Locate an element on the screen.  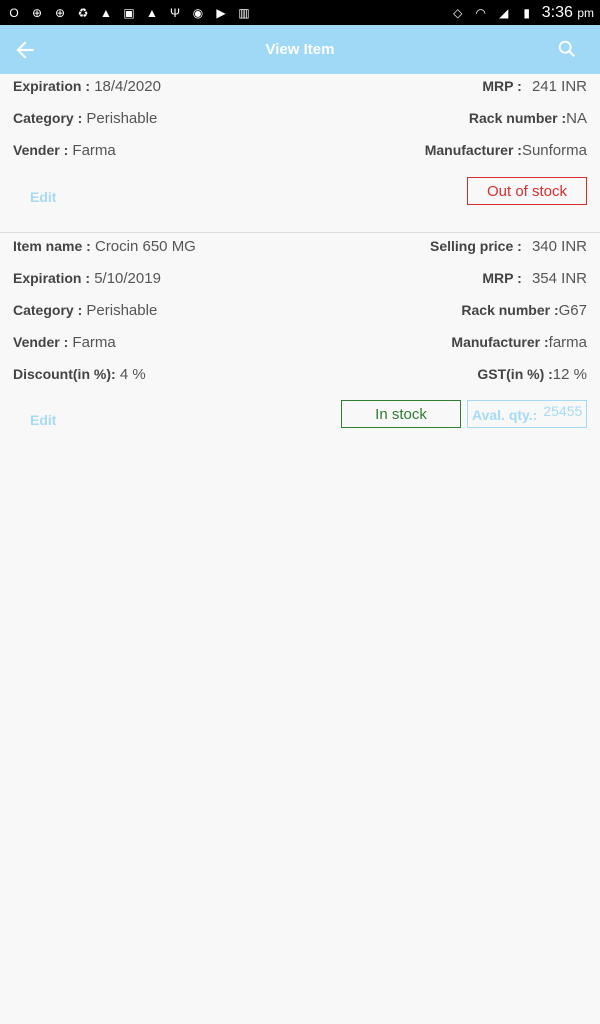
app-bar: View Item is located at coordinates (300, 49).